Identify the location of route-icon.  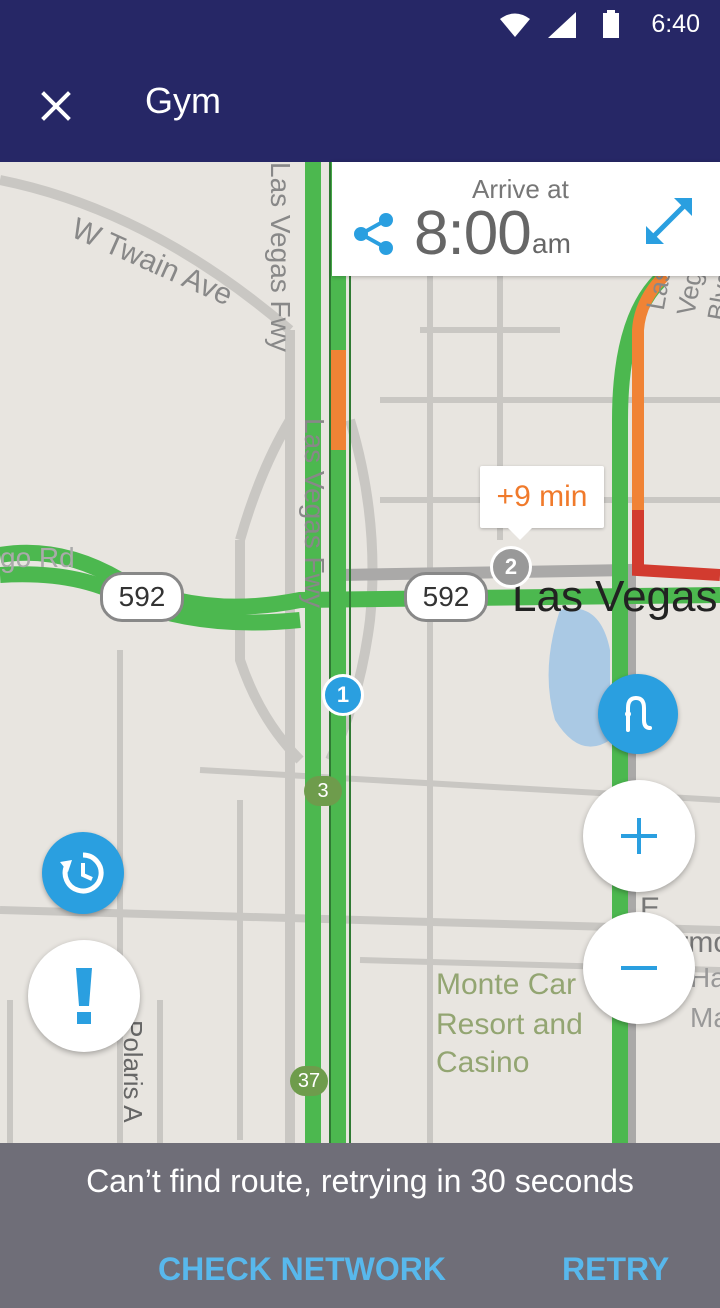
(638, 713).